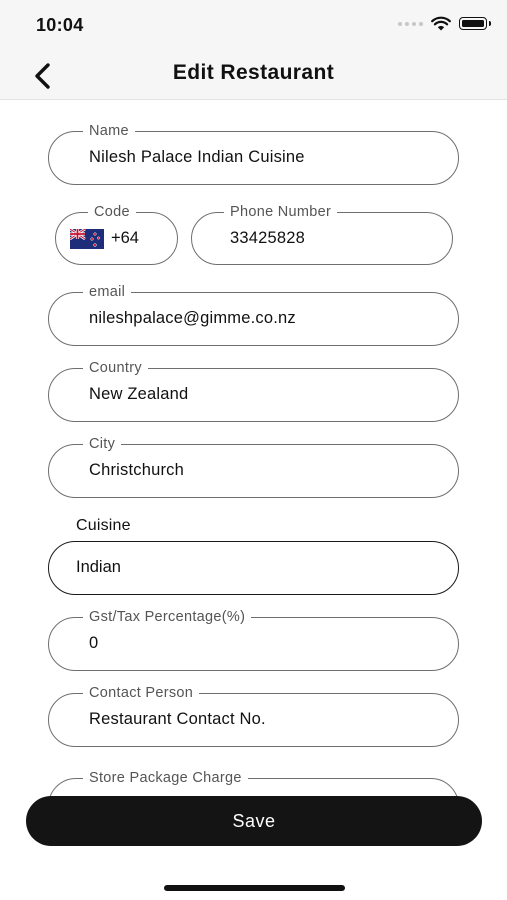 This screenshot has height=900, width=507. What do you see at coordinates (167, 617) in the screenshot?
I see `gst-percentage-label: Gst/Tax Percentage(%)` at bounding box center [167, 617].